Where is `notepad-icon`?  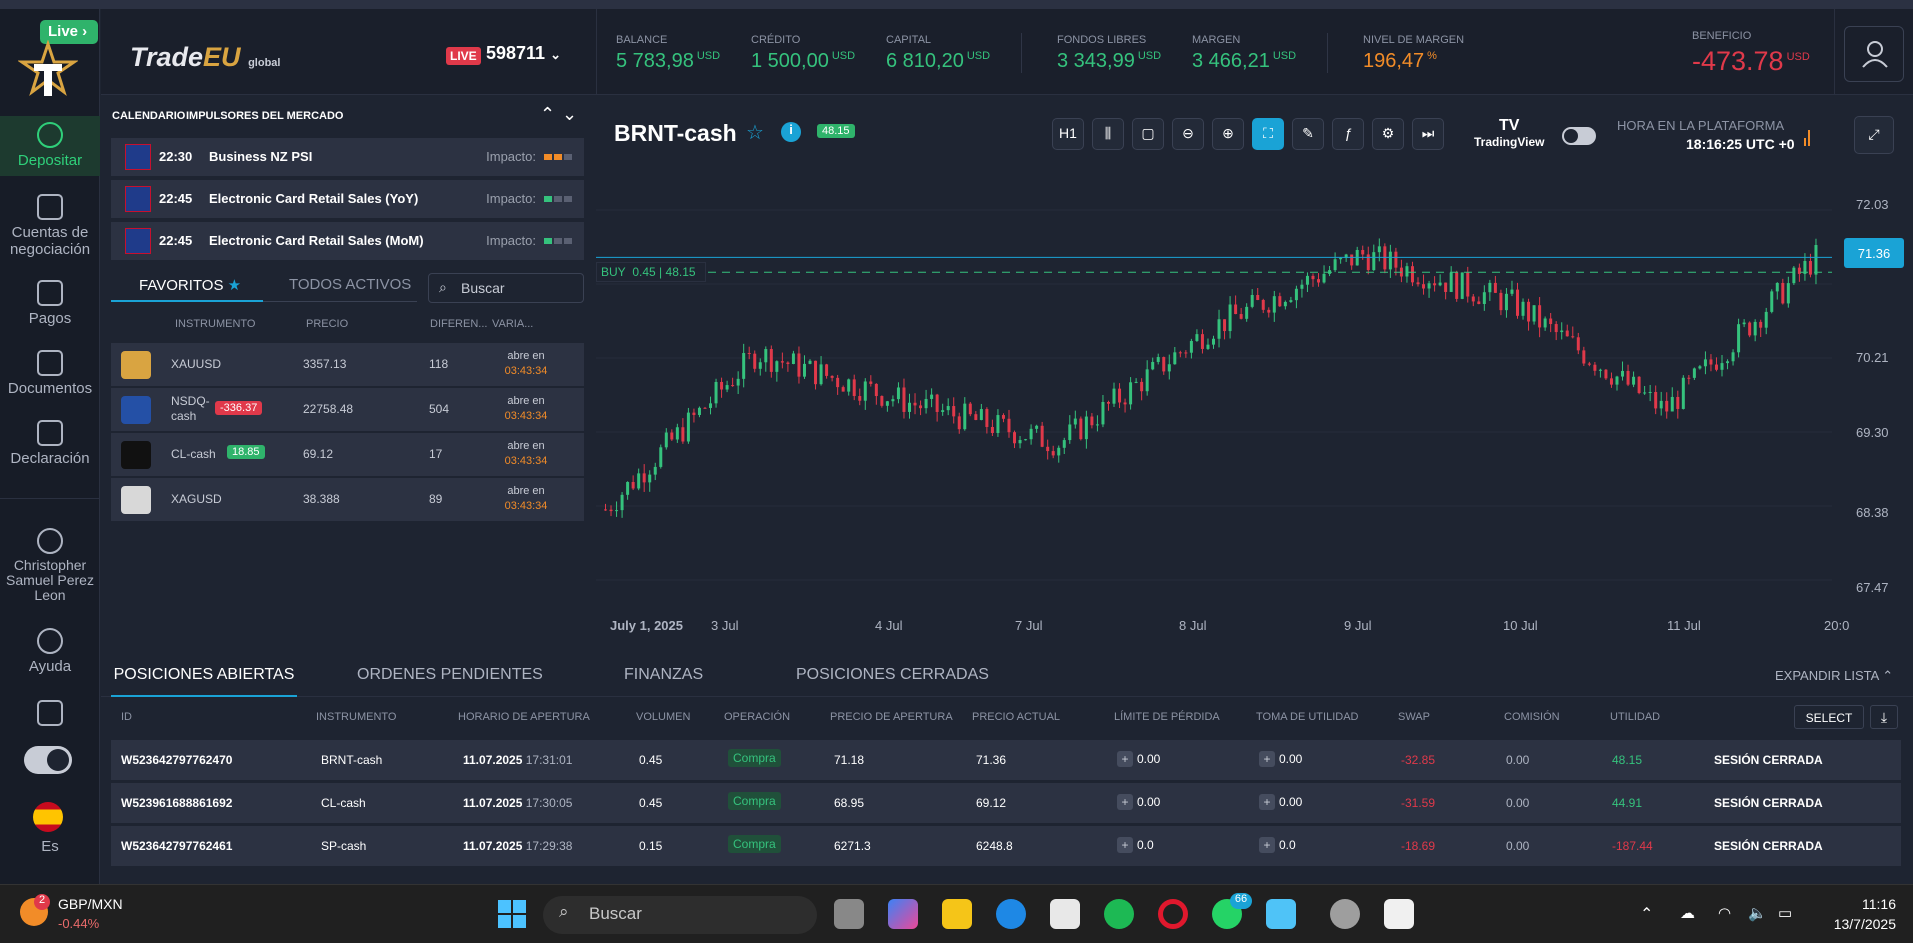
notepad-icon is located at coordinates (1281, 914).